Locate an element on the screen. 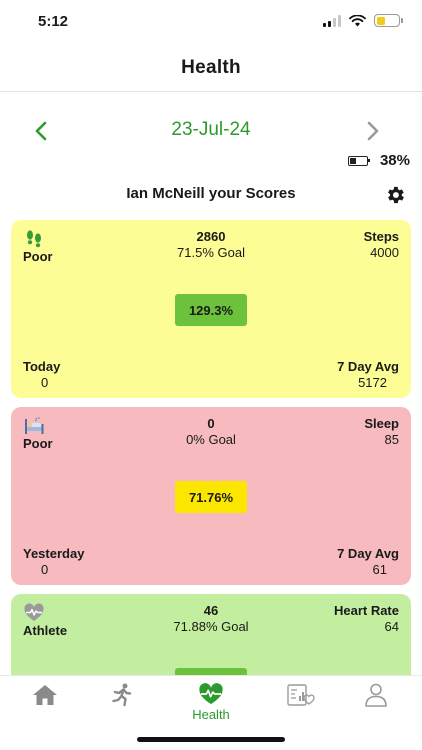 The height and width of the screenshot is (750, 422). tab-health: Health is located at coordinates (211, 702).